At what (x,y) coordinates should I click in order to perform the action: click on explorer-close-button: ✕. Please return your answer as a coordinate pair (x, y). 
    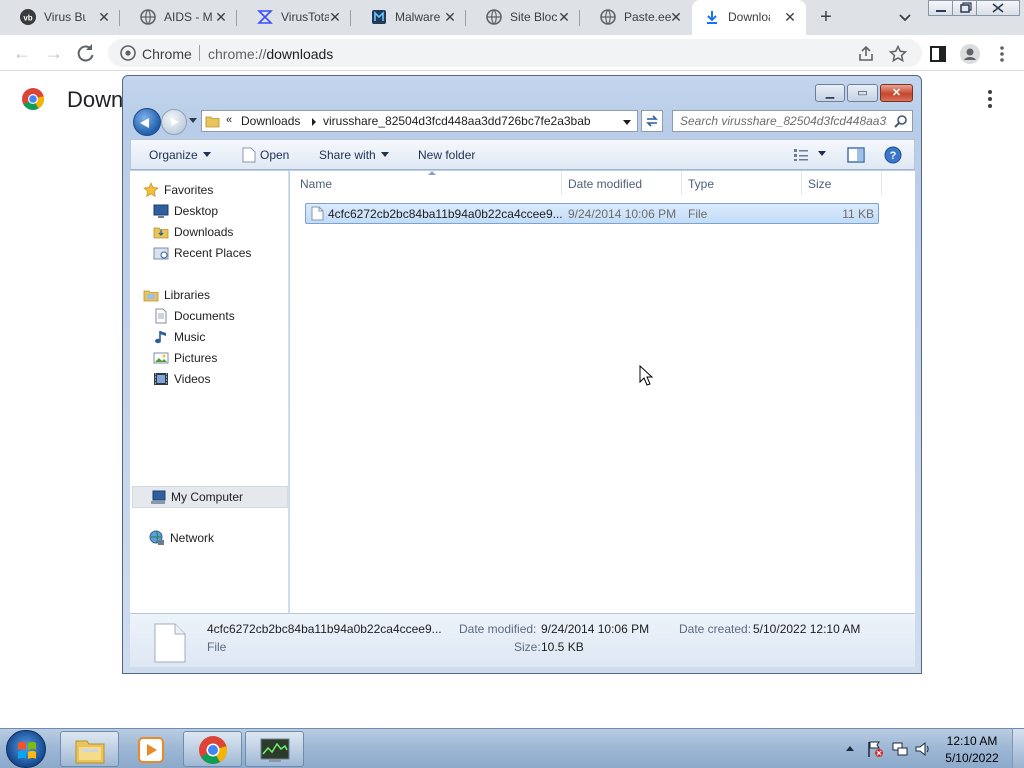
    Looking at the image, I should click on (896, 93).